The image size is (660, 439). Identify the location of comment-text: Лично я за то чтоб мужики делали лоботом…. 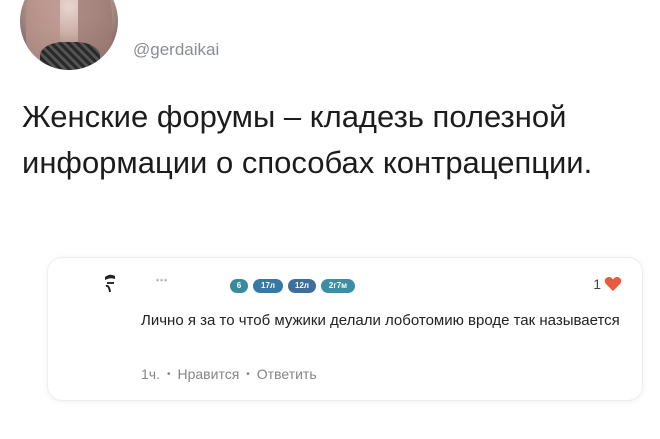
(380, 320).